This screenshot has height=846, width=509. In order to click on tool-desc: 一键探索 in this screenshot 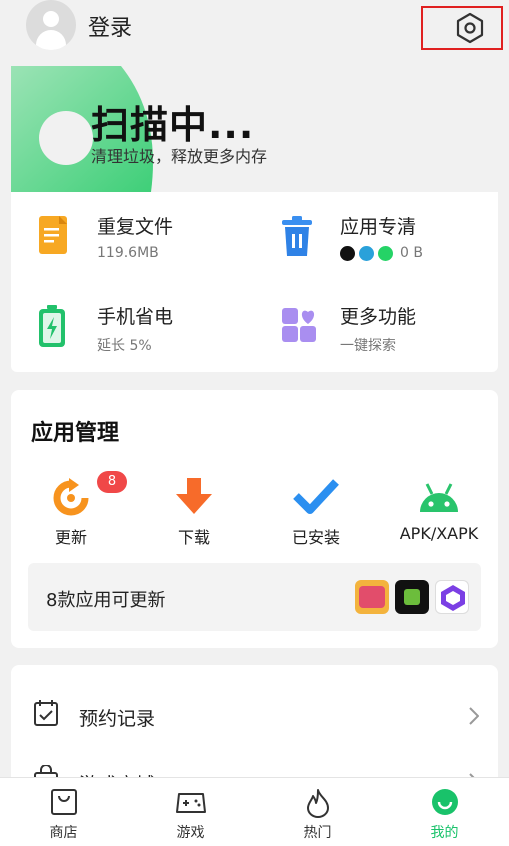, I will do `click(368, 346)`.